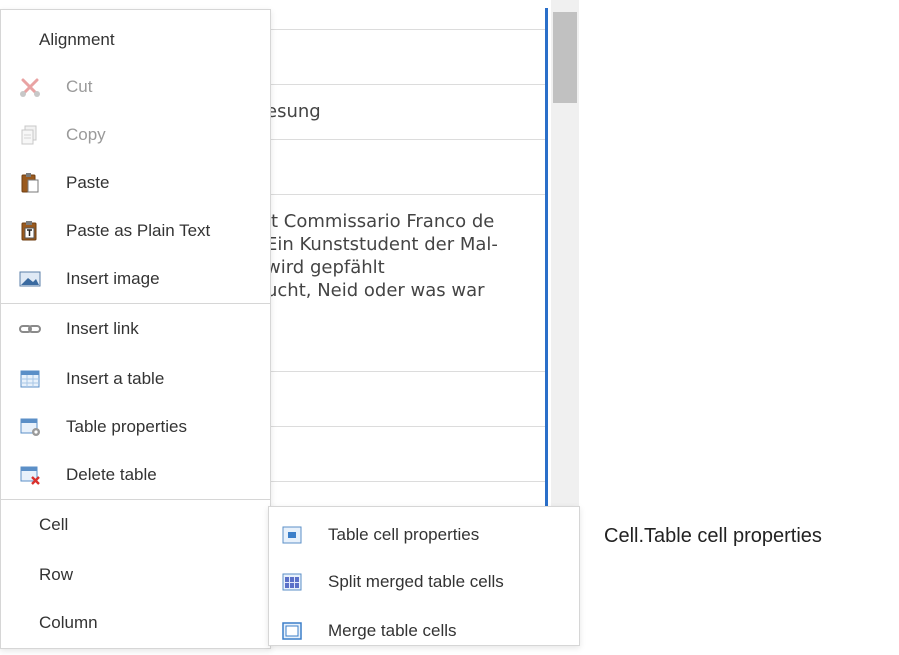  I want to click on submenu-item-merge-table-cells: Merge table cells, so click(424, 631).